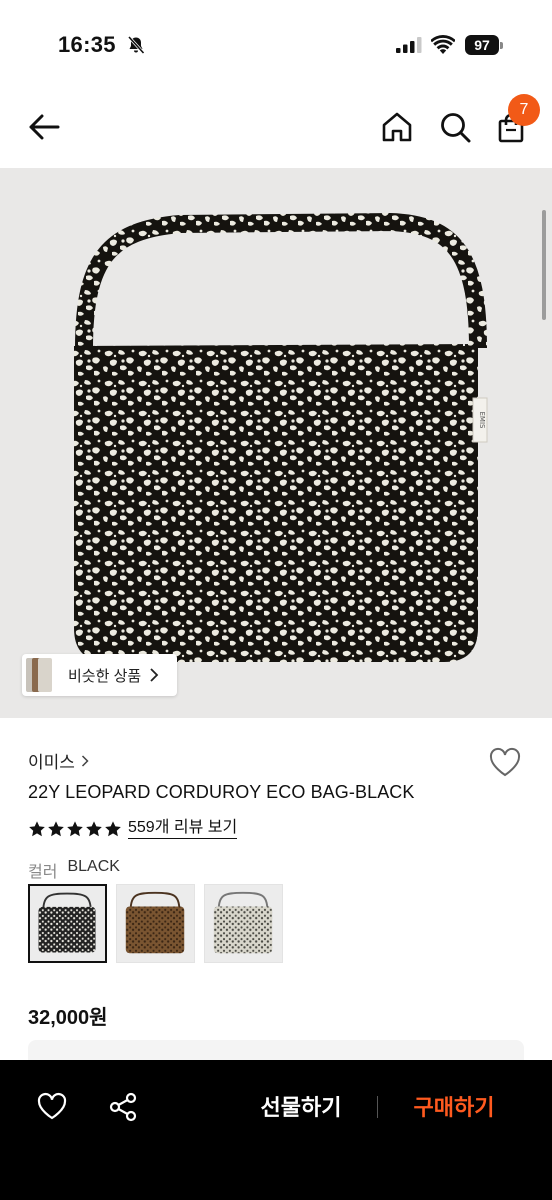 This screenshot has width=552, height=1200. What do you see at coordinates (67, 923) in the screenshot?
I see `swatch-black-leopard` at bounding box center [67, 923].